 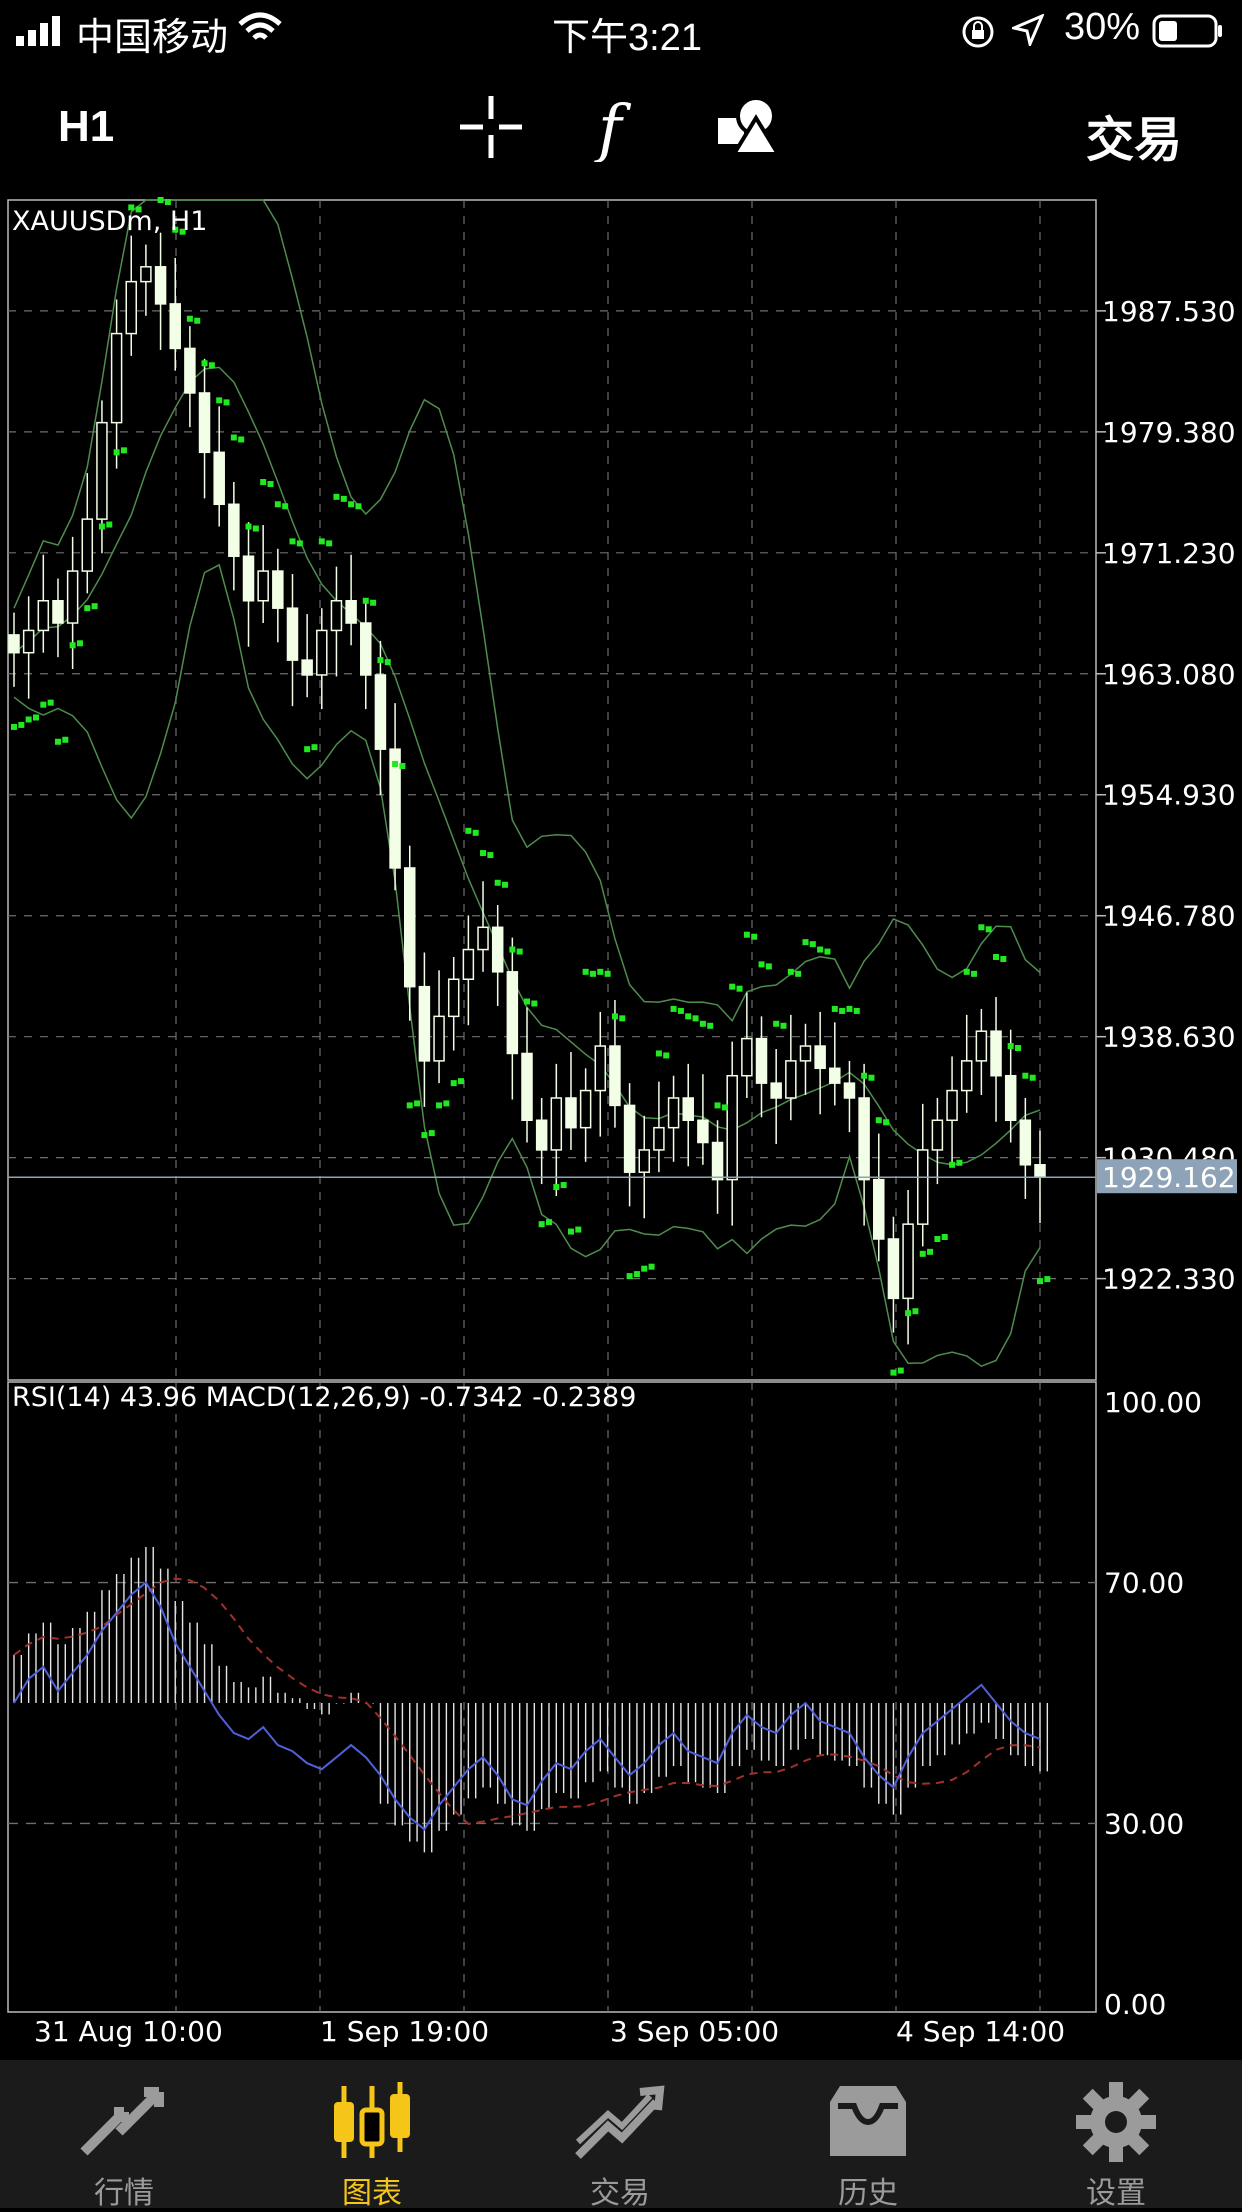 What do you see at coordinates (122, 2121) in the screenshot?
I see `quotes-icon` at bounding box center [122, 2121].